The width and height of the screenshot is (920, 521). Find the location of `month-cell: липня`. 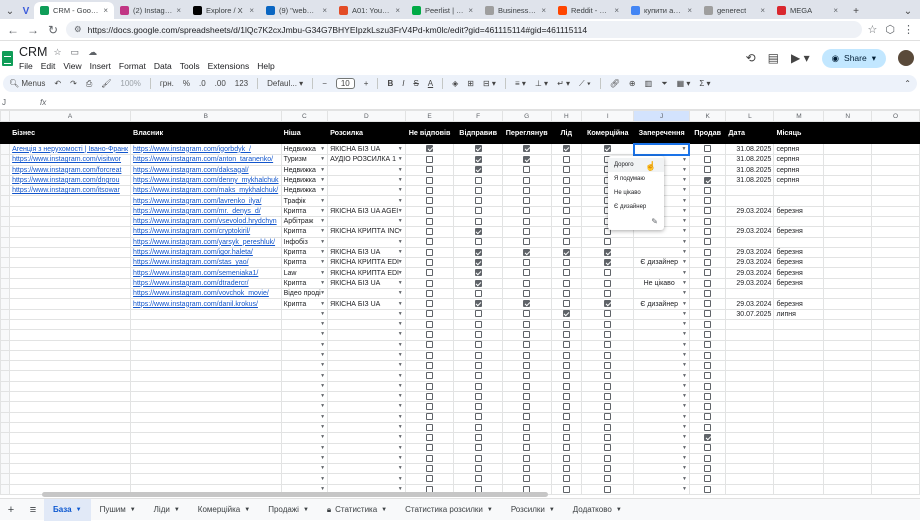

month-cell: липня is located at coordinates (799, 314).